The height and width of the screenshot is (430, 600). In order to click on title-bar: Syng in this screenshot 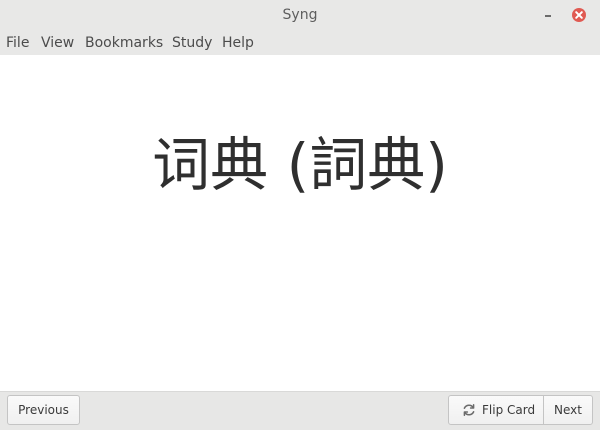, I will do `click(300, 15)`.